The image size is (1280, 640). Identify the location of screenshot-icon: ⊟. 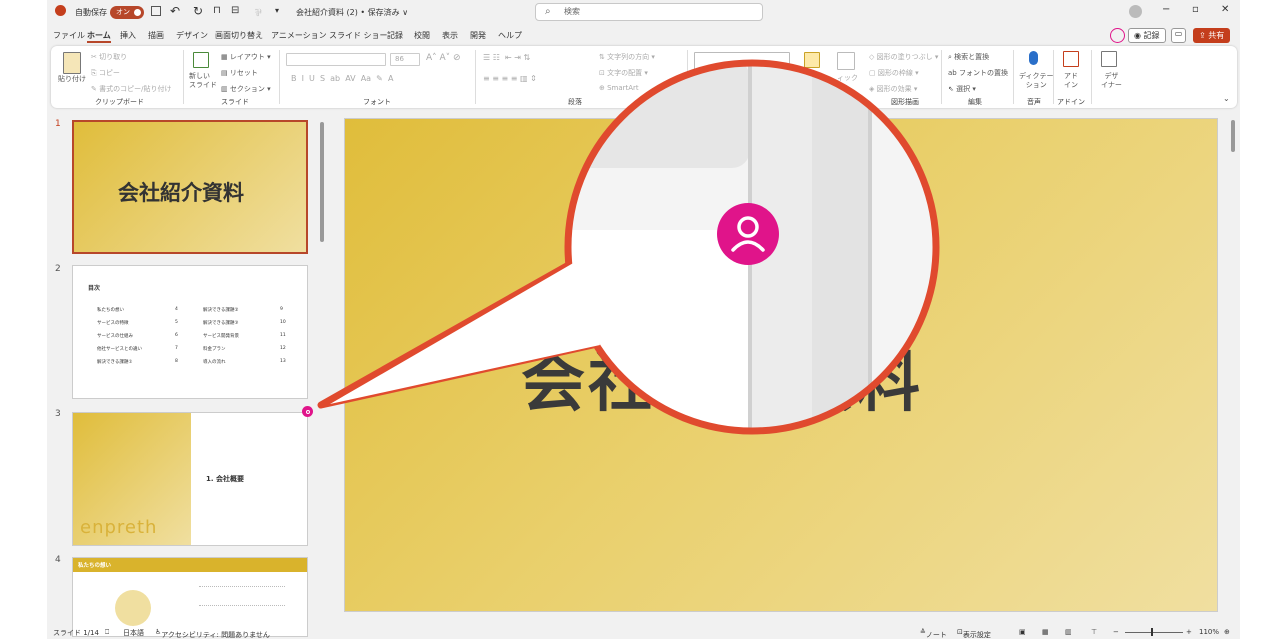
(235, 10).